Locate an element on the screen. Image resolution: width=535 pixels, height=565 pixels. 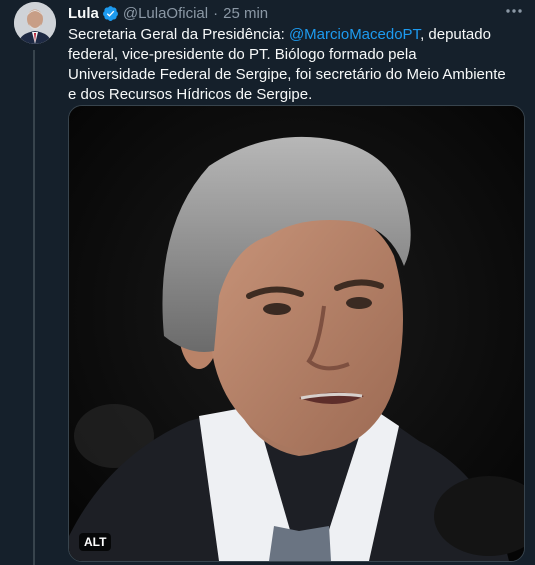
avatar-image is located at coordinates (35, 23).